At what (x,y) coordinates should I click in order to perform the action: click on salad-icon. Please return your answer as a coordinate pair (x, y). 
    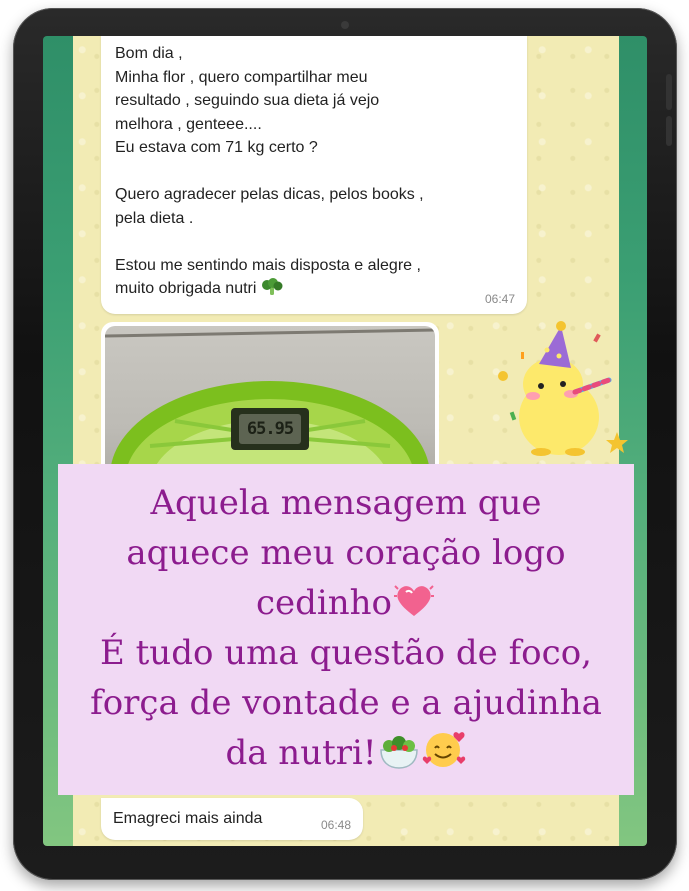
    Looking at the image, I should click on (398, 752).